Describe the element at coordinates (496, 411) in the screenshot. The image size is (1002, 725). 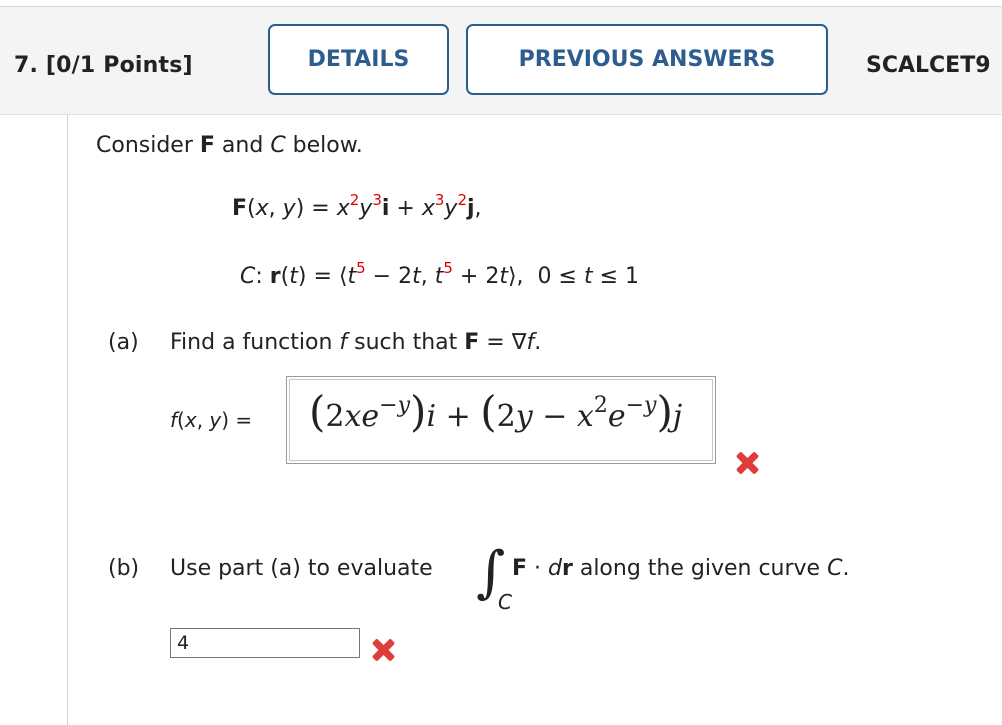
I see `part-a-answer-math: (2xe−y)i + (2y − x2e−y)j` at that location.